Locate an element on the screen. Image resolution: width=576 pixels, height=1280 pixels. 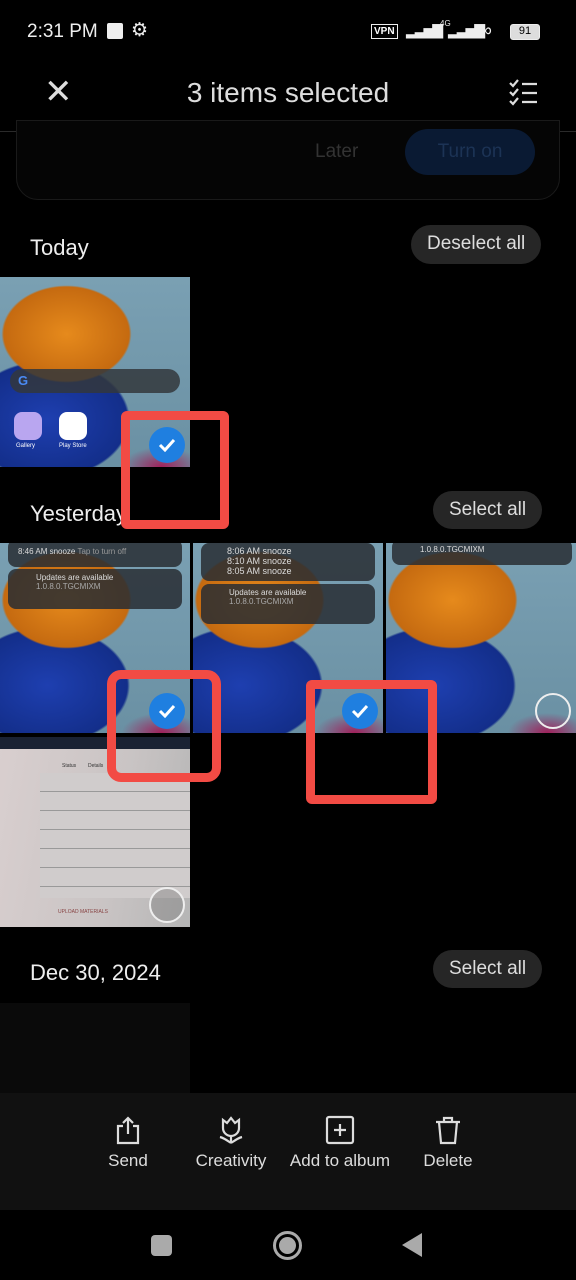
hotspot-icon: ∞ is located at coordinates (485, 30).